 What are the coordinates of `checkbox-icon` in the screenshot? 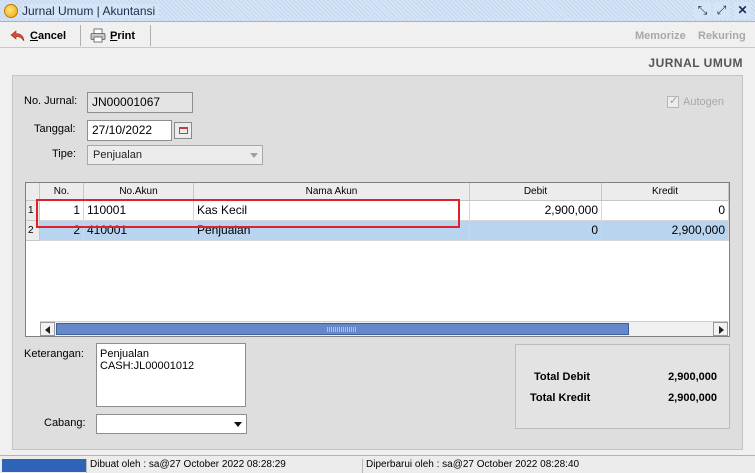 It's located at (673, 101).